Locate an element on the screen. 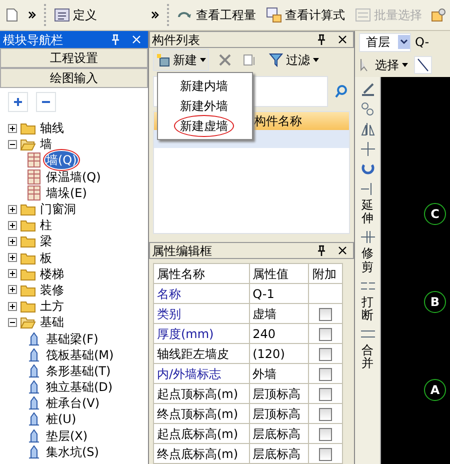 The width and height of the screenshot is (450, 464). property-value: Q-1 is located at coordinates (279, 294).